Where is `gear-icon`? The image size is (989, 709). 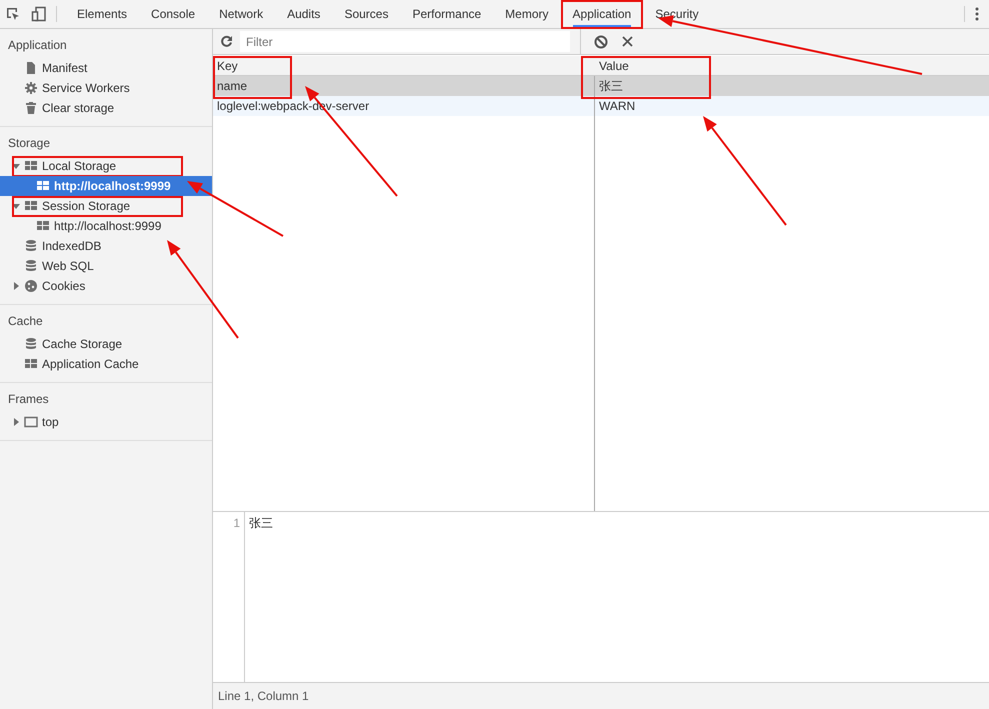
gear-icon is located at coordinates (31, 88).